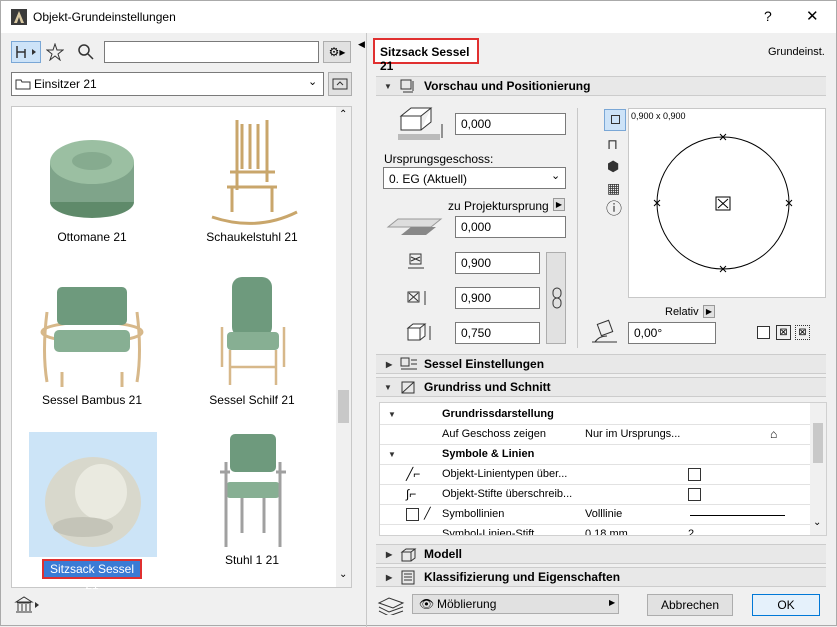  Describe the element at coordinates (812, 16) in the screenshot. I see `close-button: ✕` at that location.